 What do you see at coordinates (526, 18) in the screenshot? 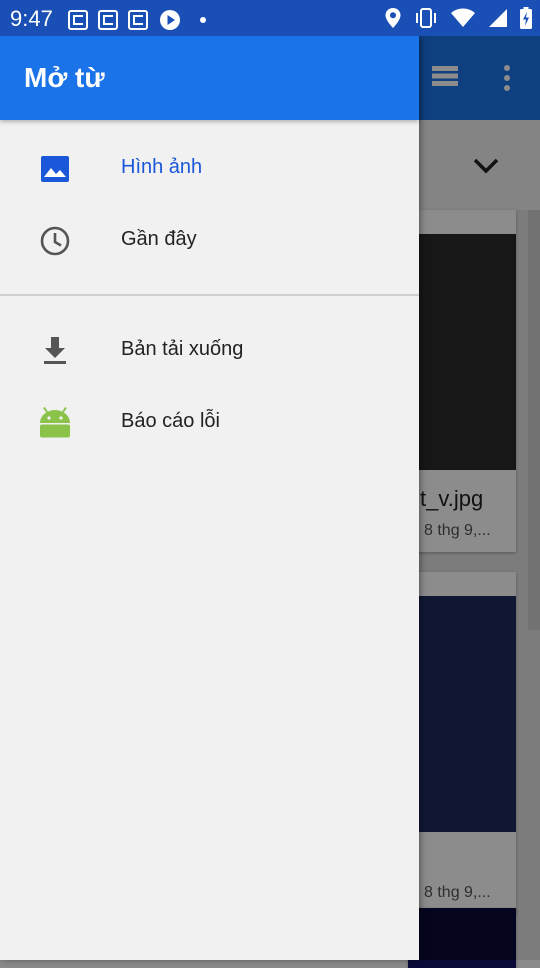
I see `battery-charging-icon` at bounding box center [526, 18].